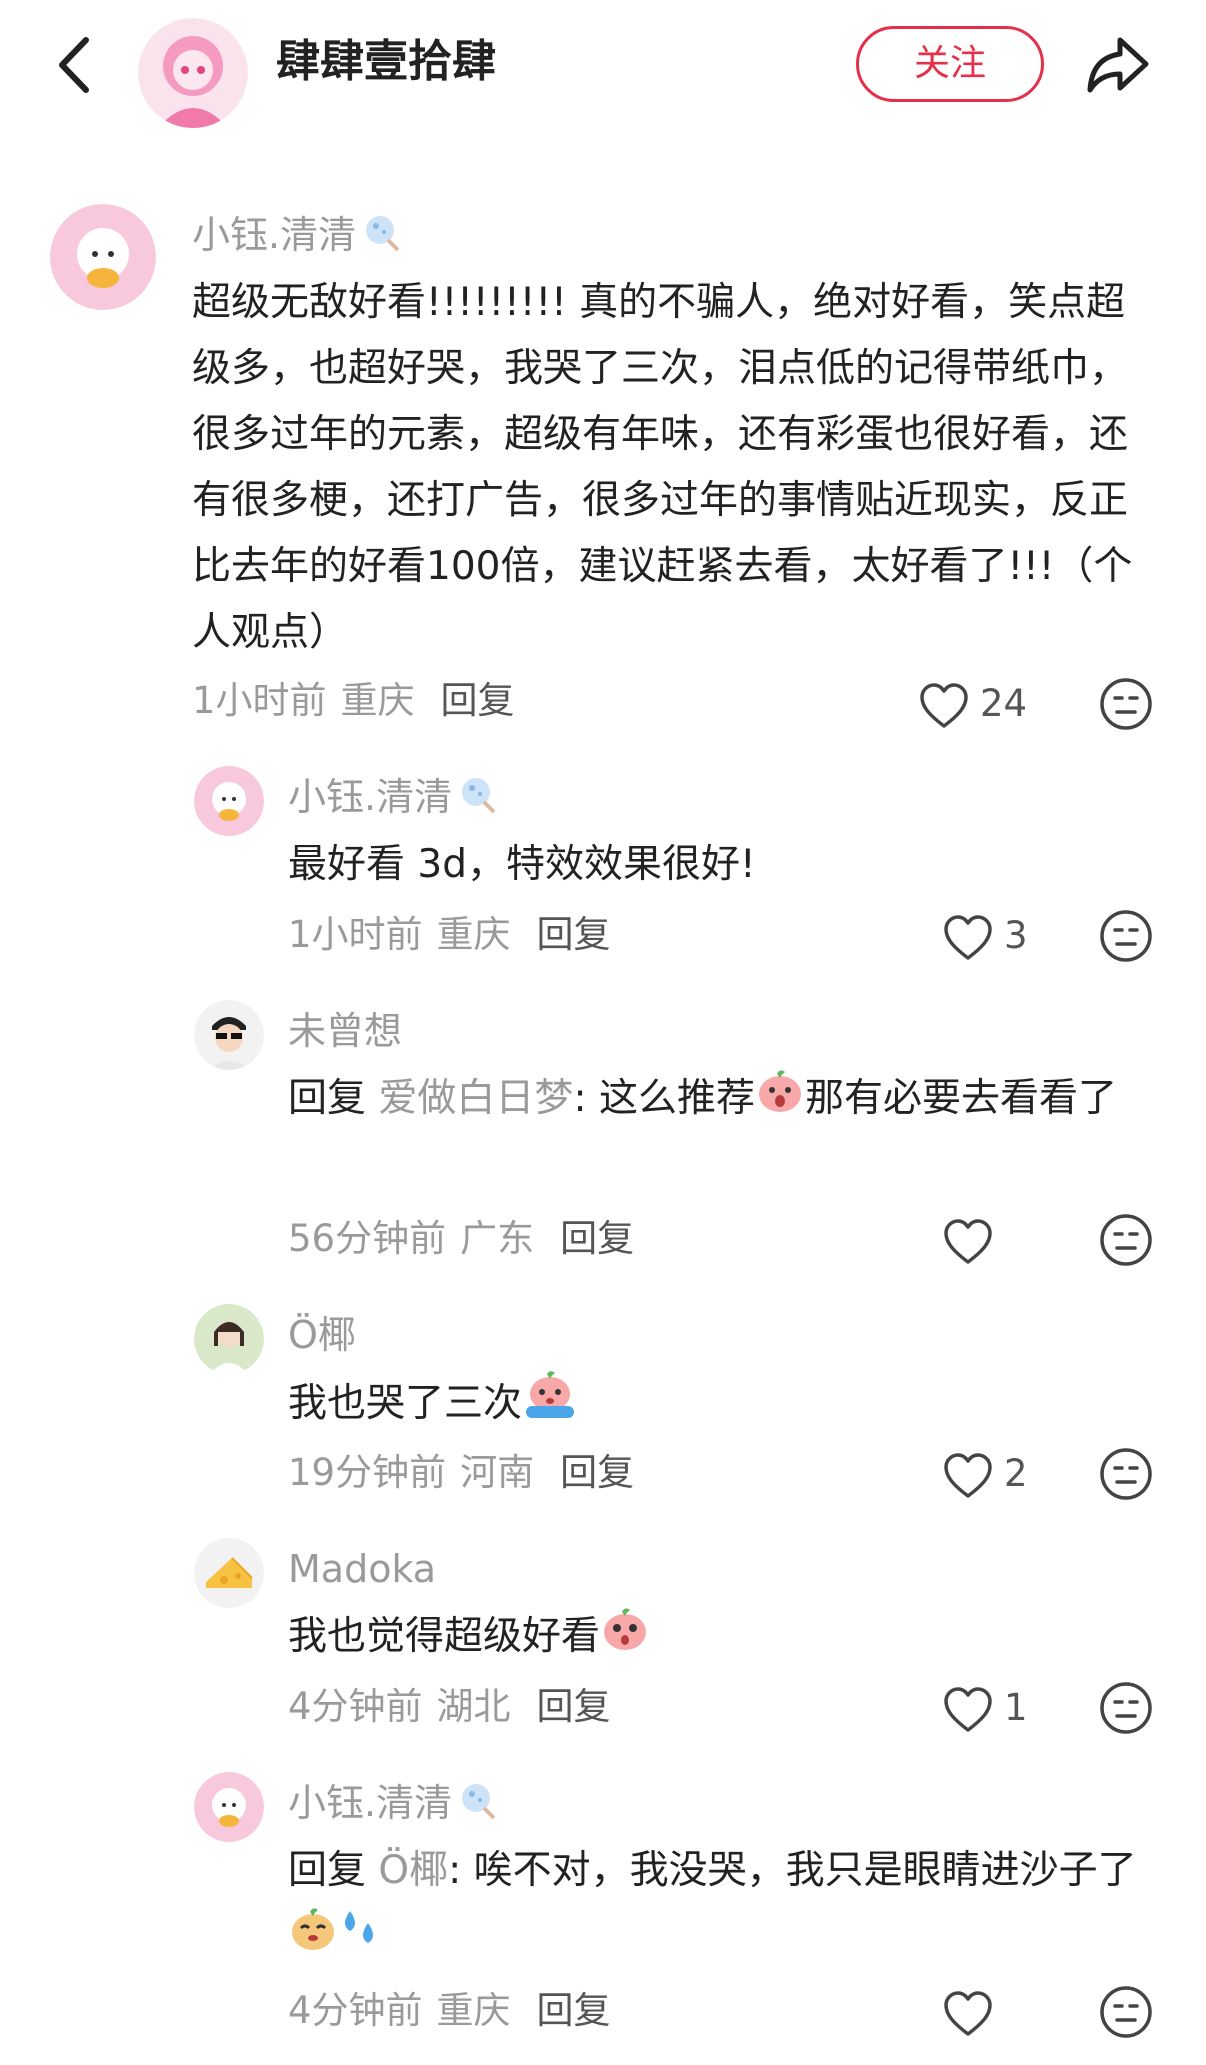 The image size is (1206, 2065). I want to click on like-count: 1, so click(1016, 1707).